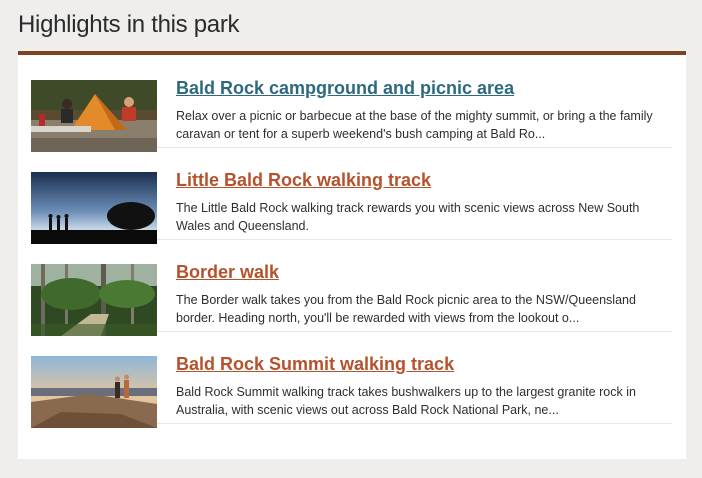  What do you see at coordinates (227, 272) in the screenshot?
I see `item-title-link: Border walk` at bounding box center [227, 272].